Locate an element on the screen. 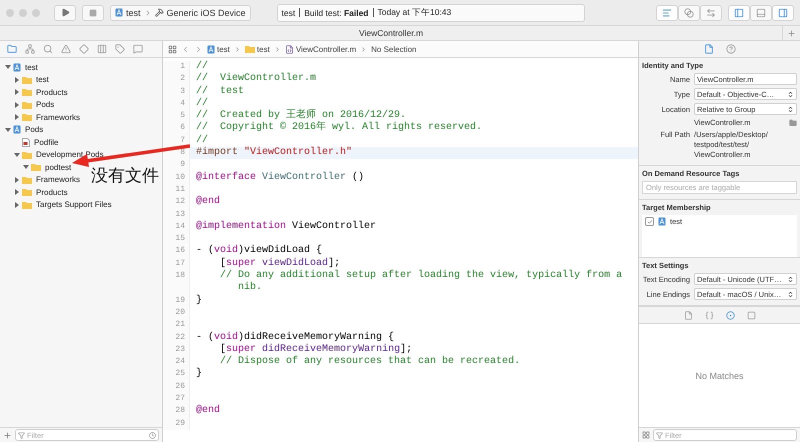 The height and width of the screenshot is (442, 800). hammer-icon is located at coordinates (159, 12).